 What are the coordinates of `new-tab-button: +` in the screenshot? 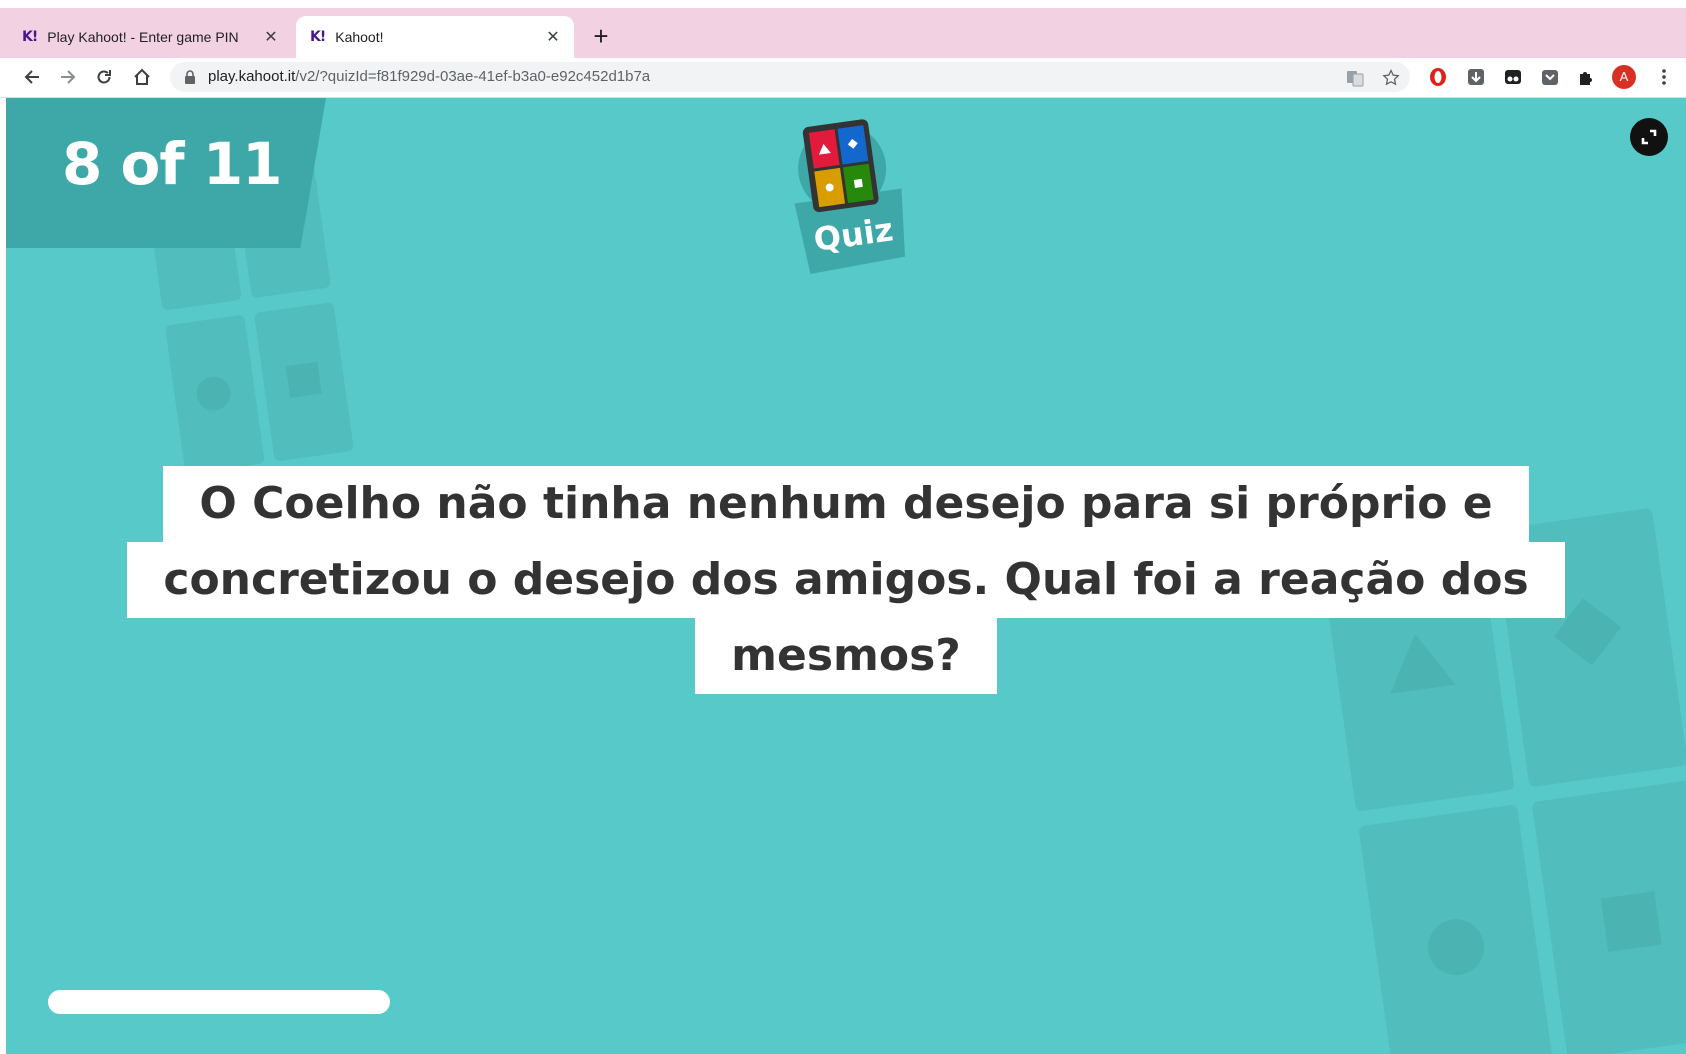 It's located at (601, 36).